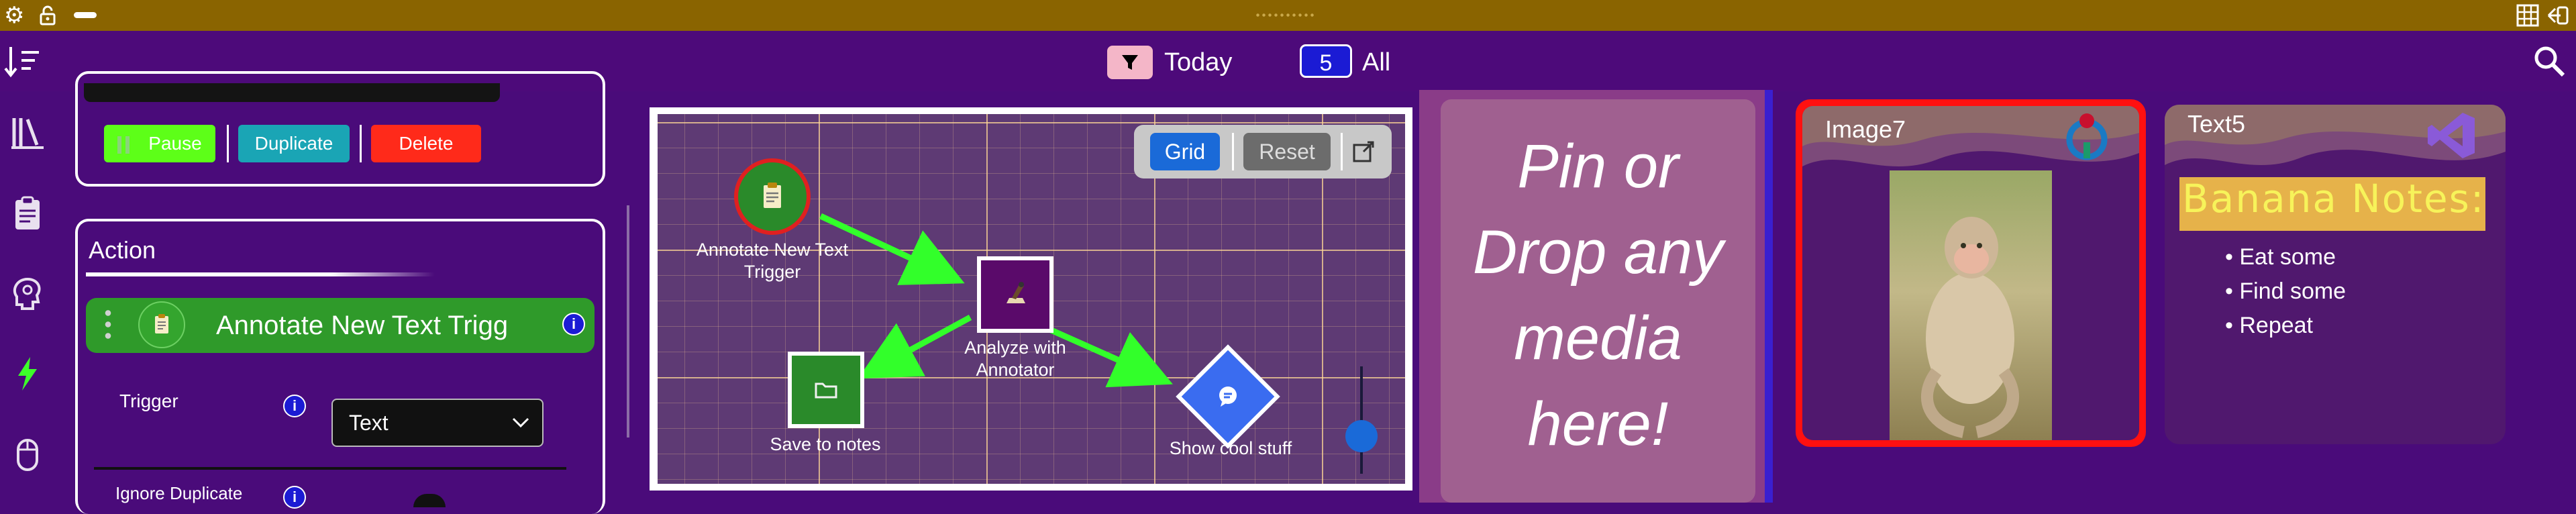 The width and height of the screenshot is (2576, 514). I want to click on node-label-line: Annotate New Text, so click(772, 250).